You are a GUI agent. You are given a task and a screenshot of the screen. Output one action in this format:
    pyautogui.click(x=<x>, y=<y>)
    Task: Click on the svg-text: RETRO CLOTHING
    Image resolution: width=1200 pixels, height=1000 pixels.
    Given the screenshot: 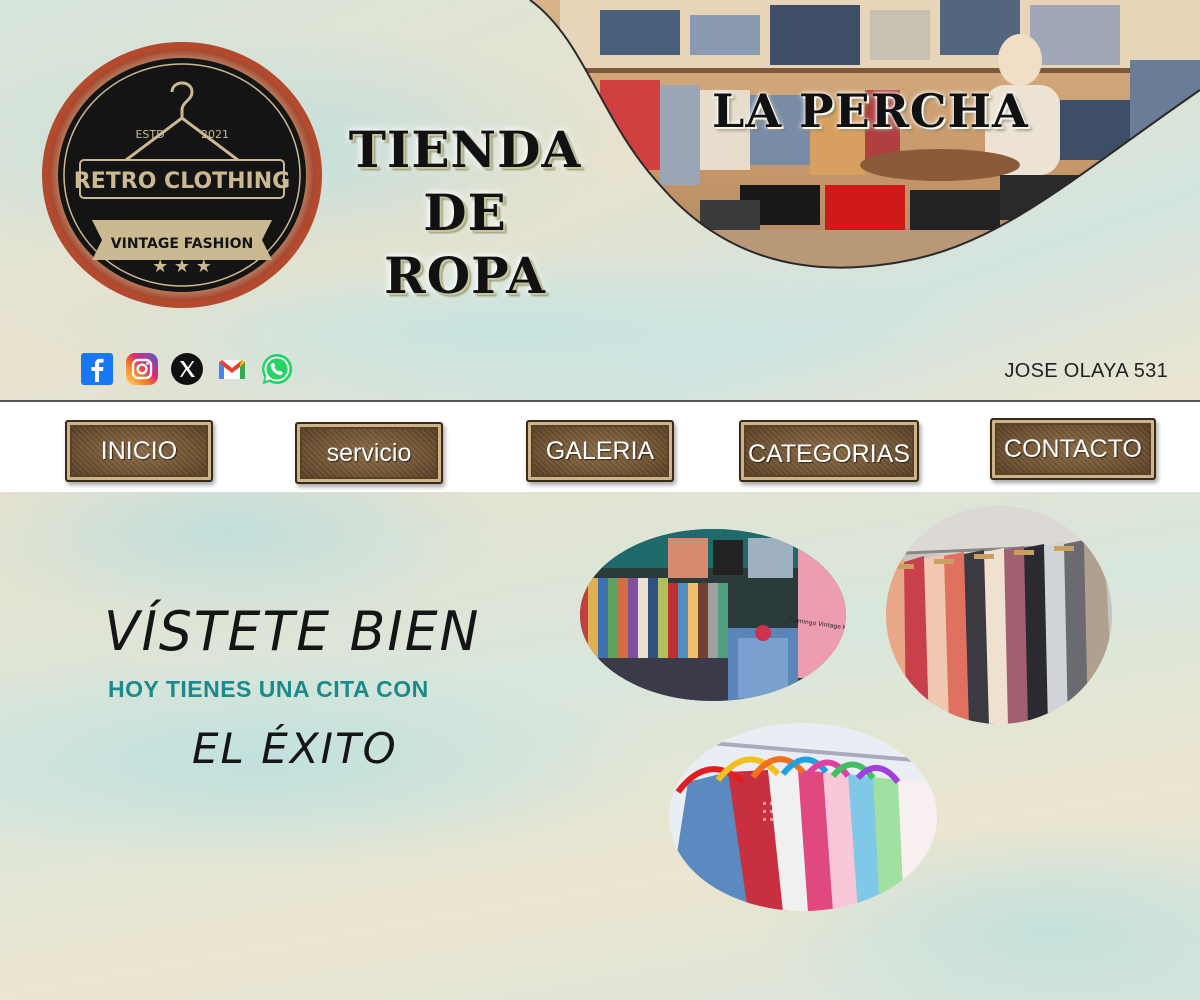 What is the action you would take?
    pyautogui.click(x=182, y=181)
    